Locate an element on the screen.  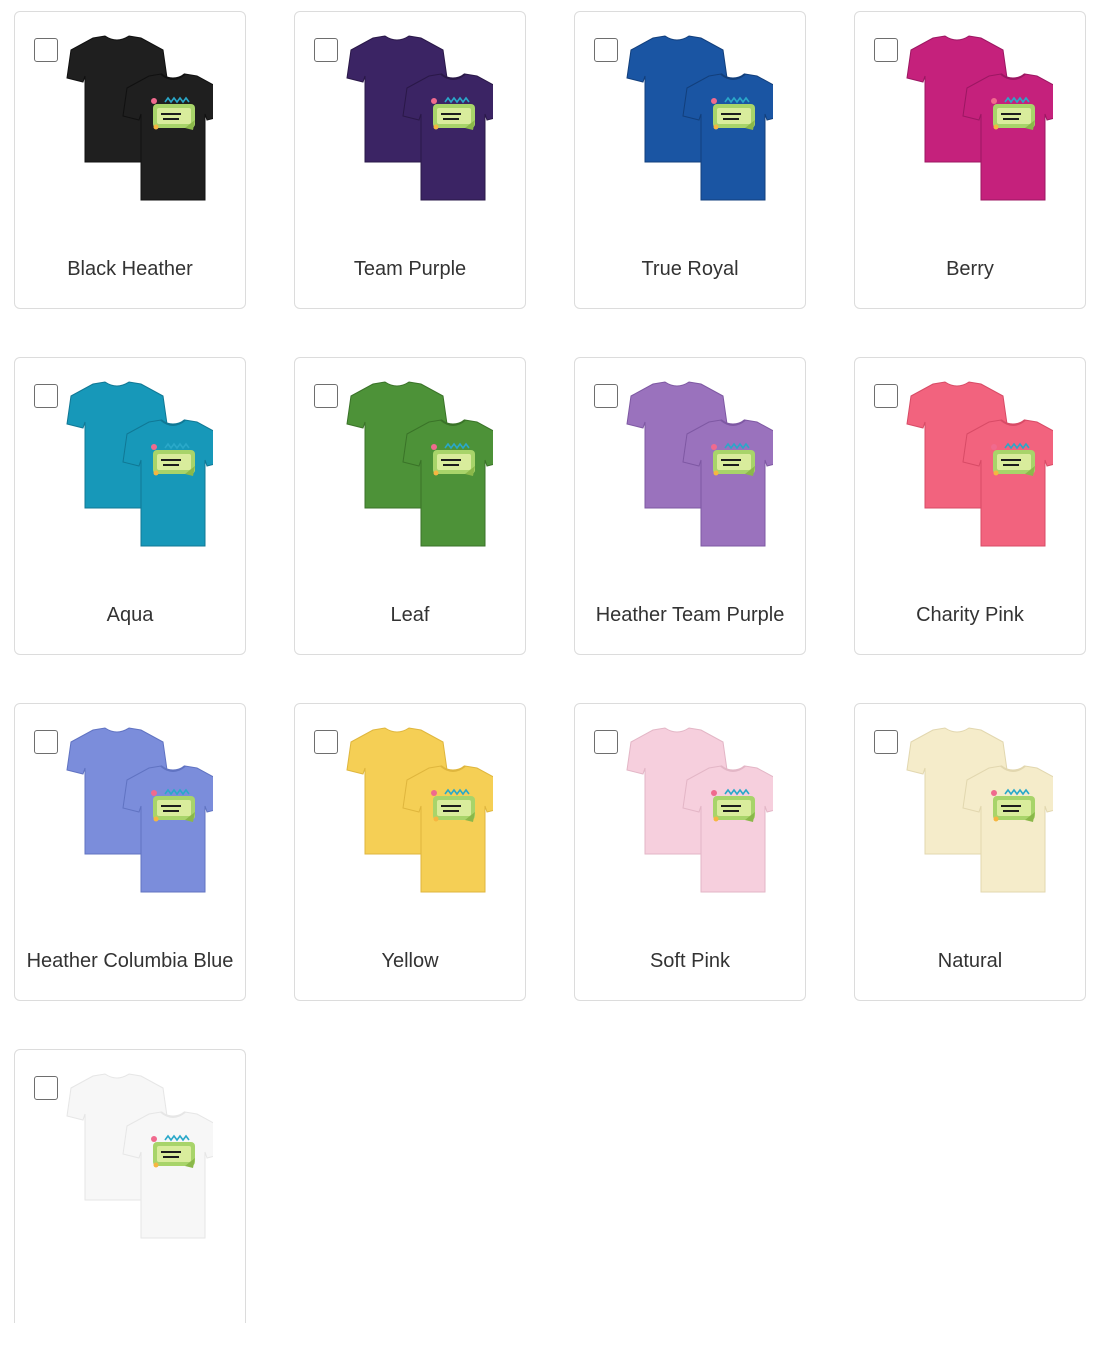
color-option-leaf: Leaf is located at coordinates (410, 506).